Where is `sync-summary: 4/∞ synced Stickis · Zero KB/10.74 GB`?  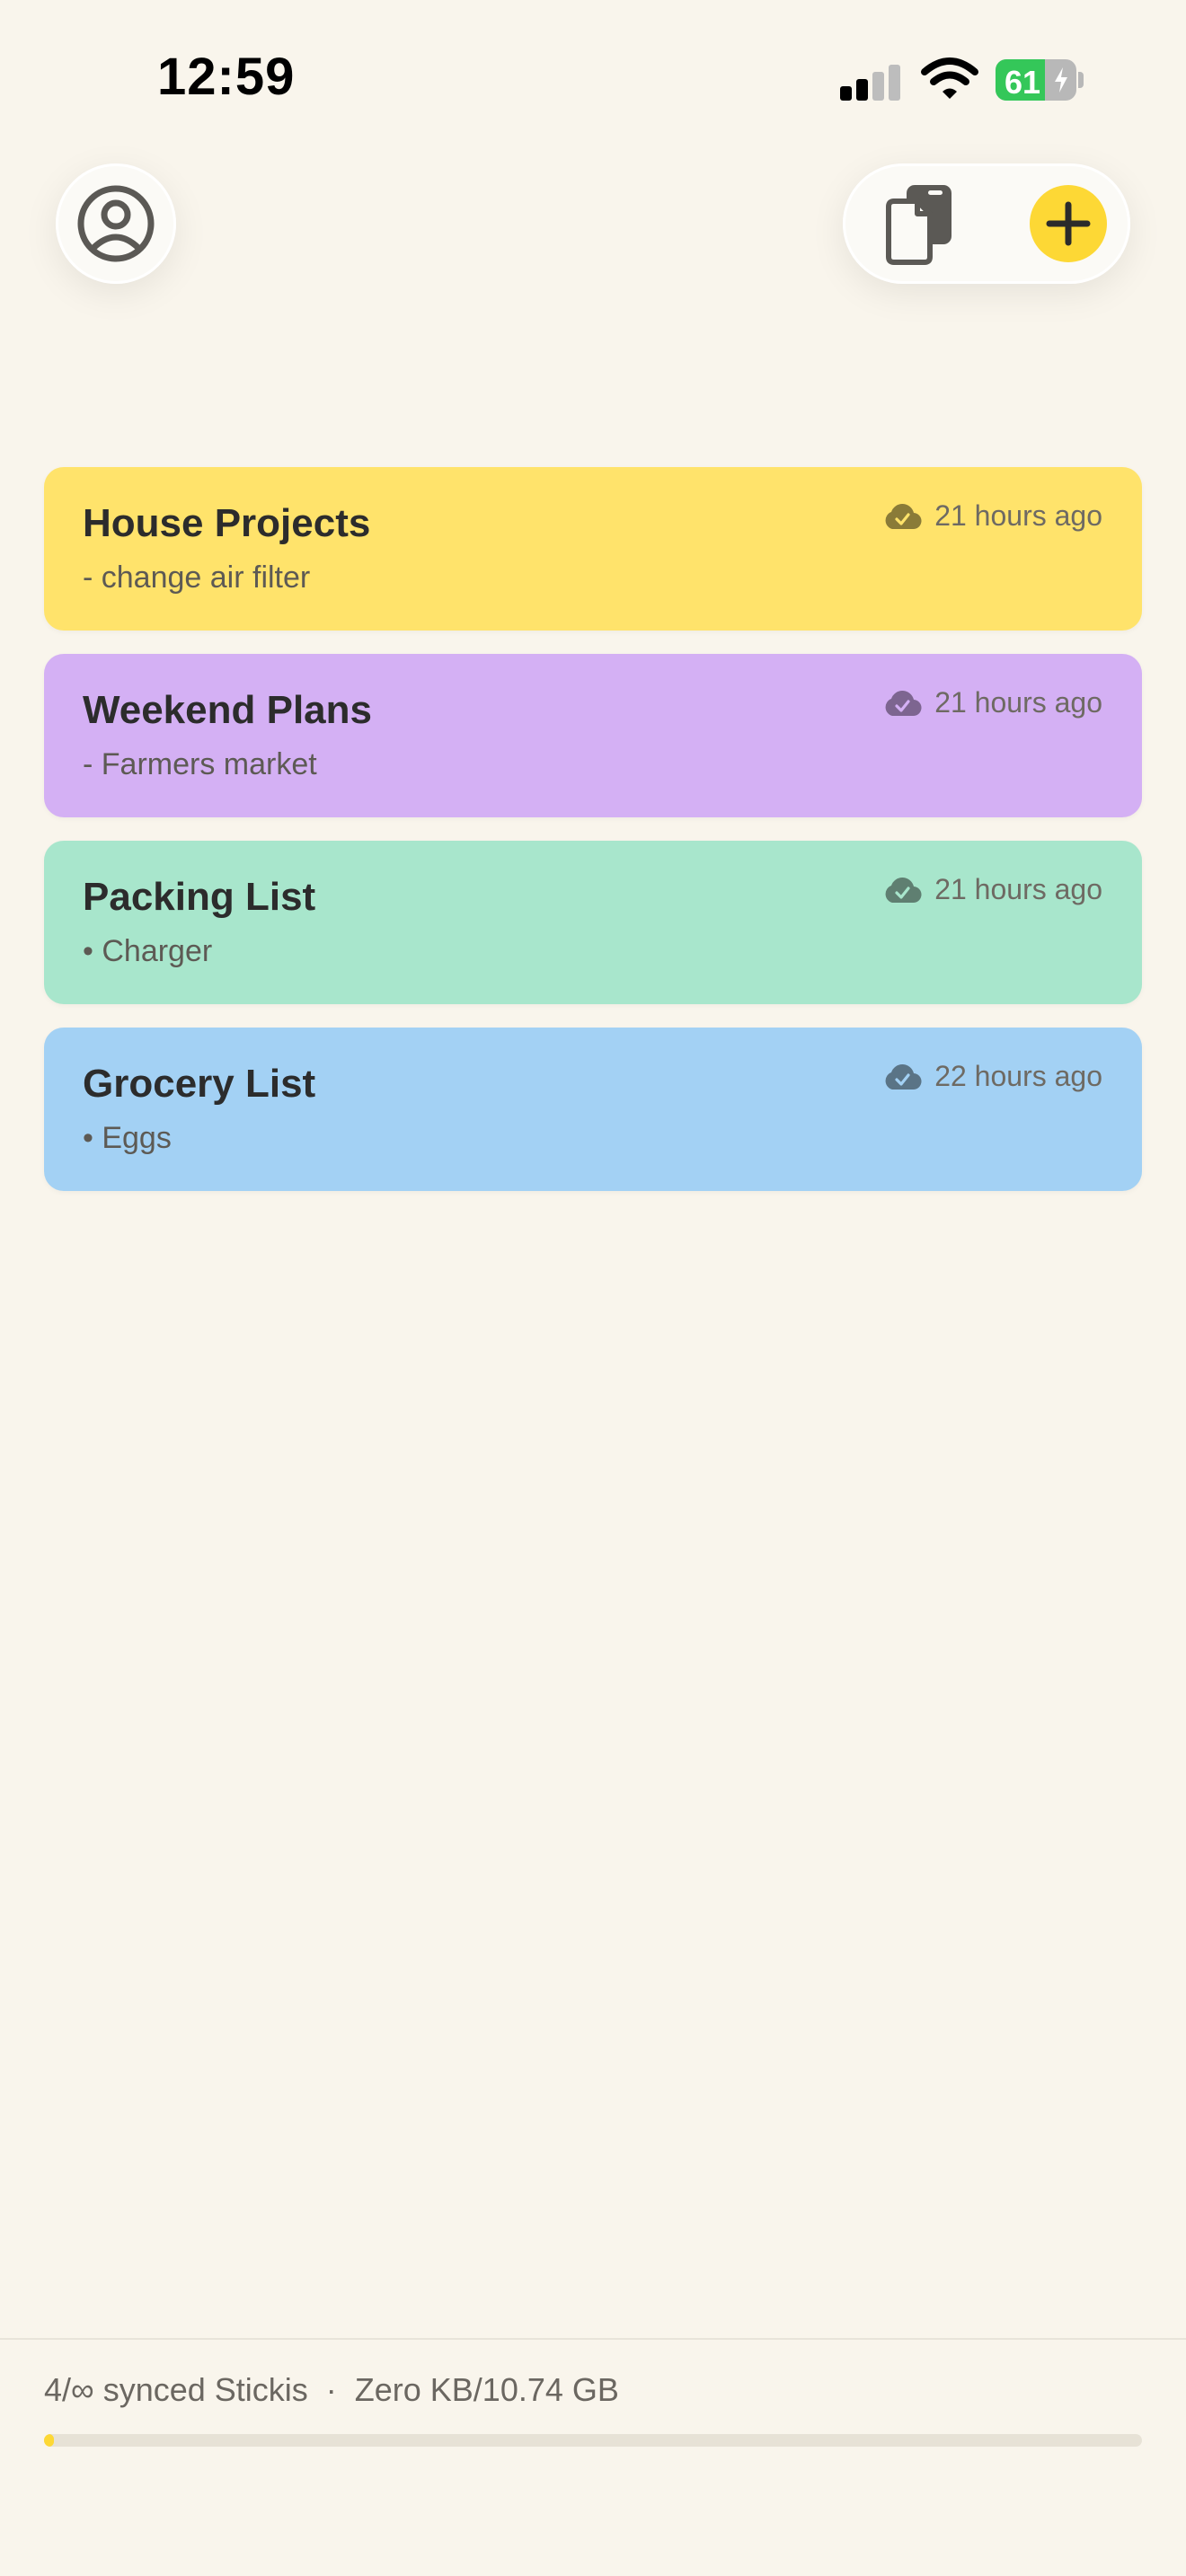
sync-summary: 4/∞ synced Stickis · Zero KB/10.74 GB is located at coordinates (331, 2389).